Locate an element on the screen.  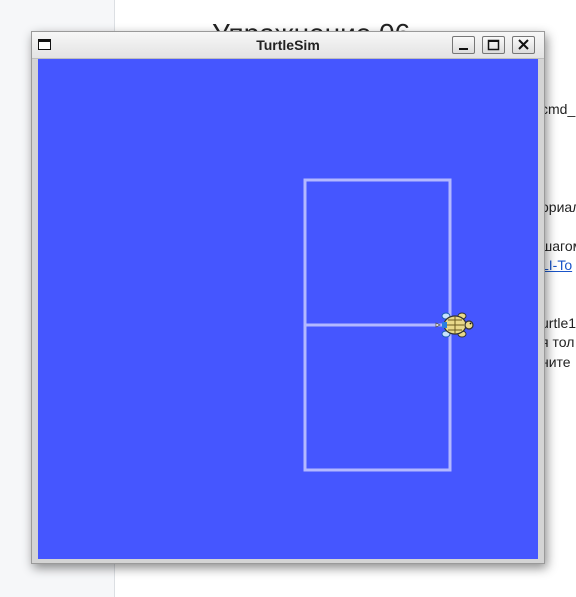
minimize-button is located at coordinates (463, 45).